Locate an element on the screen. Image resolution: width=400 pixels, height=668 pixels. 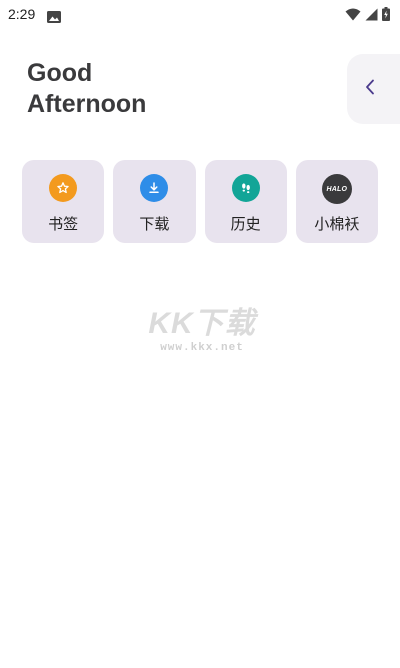
tile-xiaomianao: HALO 小棉袄 is located at coordinates (336, 201).